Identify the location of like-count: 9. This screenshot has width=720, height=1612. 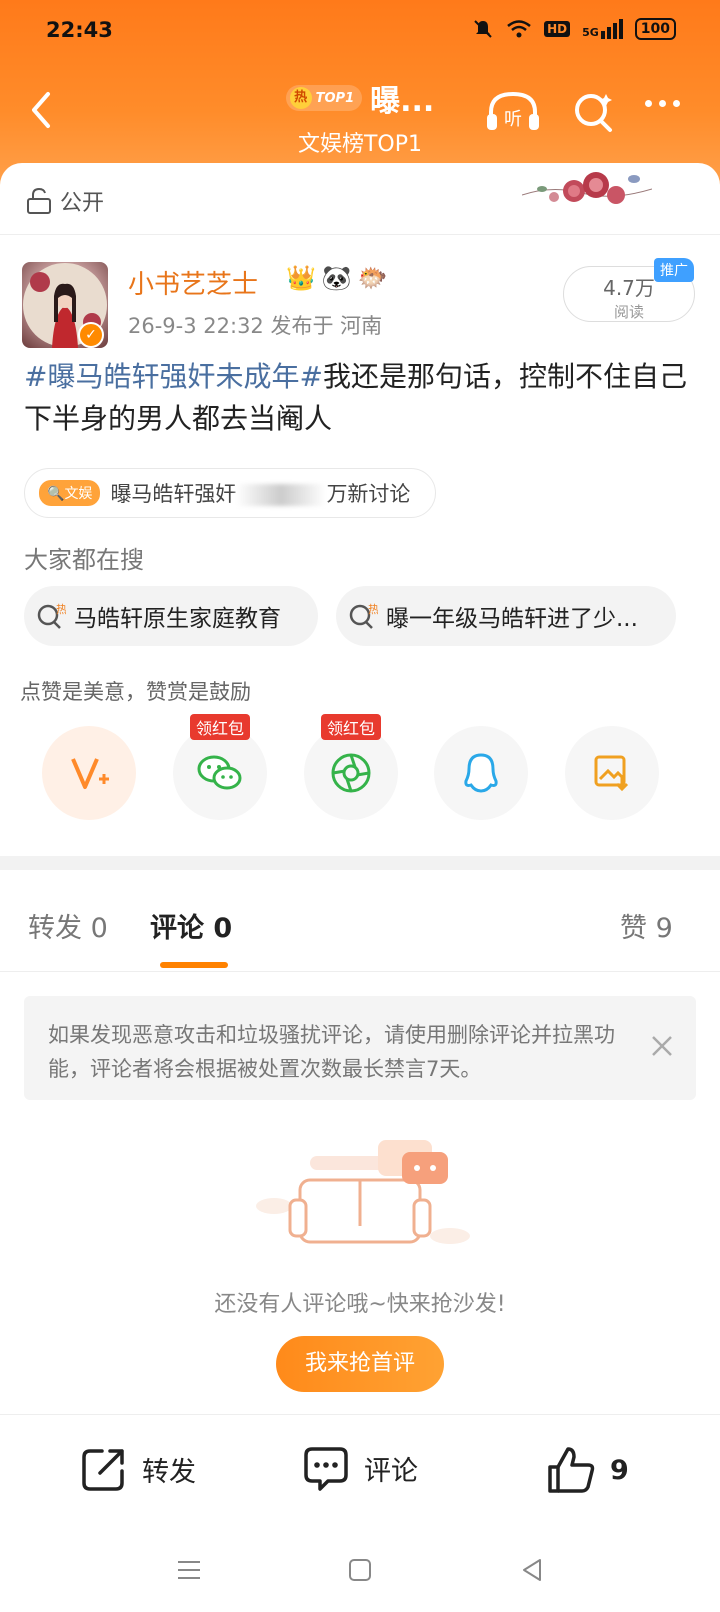
(619, 1470).